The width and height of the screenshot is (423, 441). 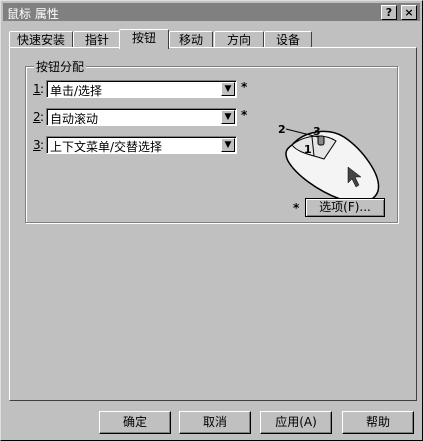 I want to click on tab-motion: 移动, so click(x=191, y=39).